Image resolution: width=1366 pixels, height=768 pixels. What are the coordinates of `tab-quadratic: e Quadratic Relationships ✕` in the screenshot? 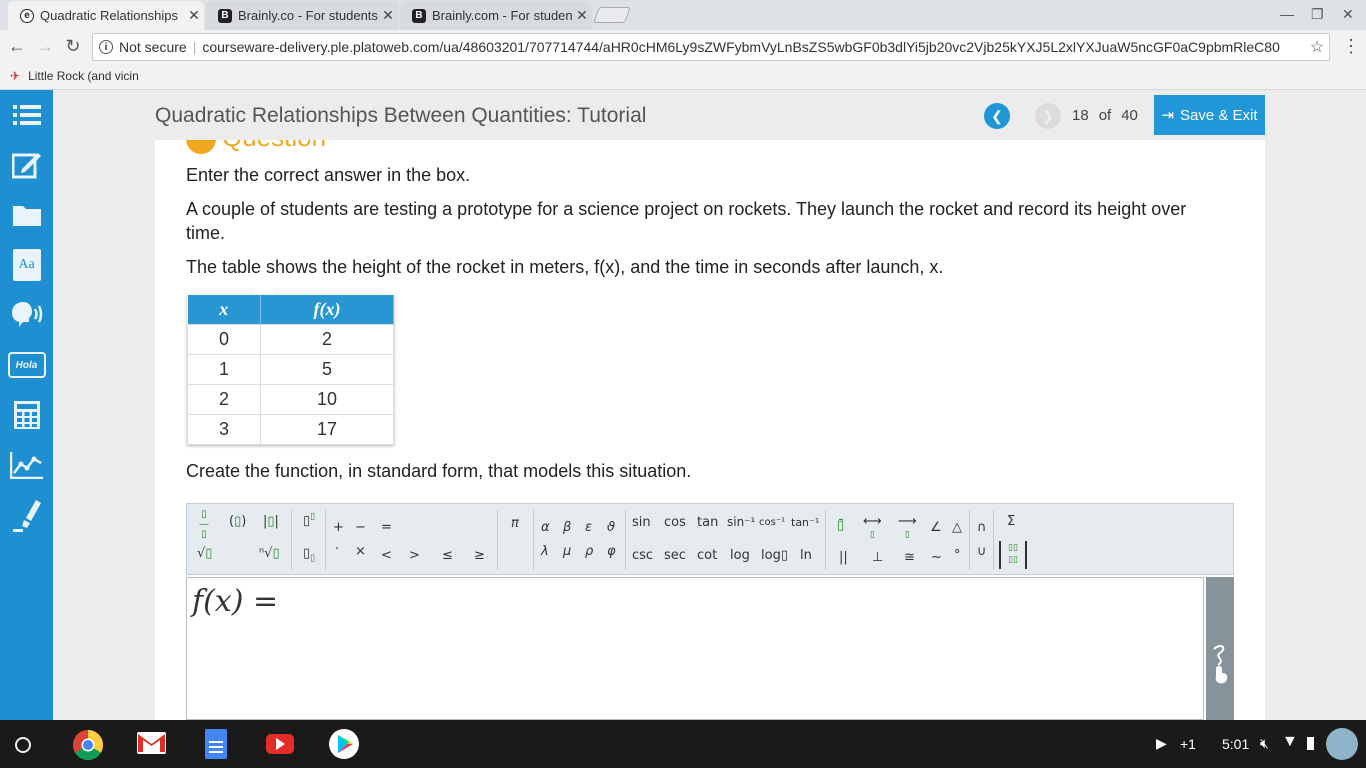 It's located at (106, 15).